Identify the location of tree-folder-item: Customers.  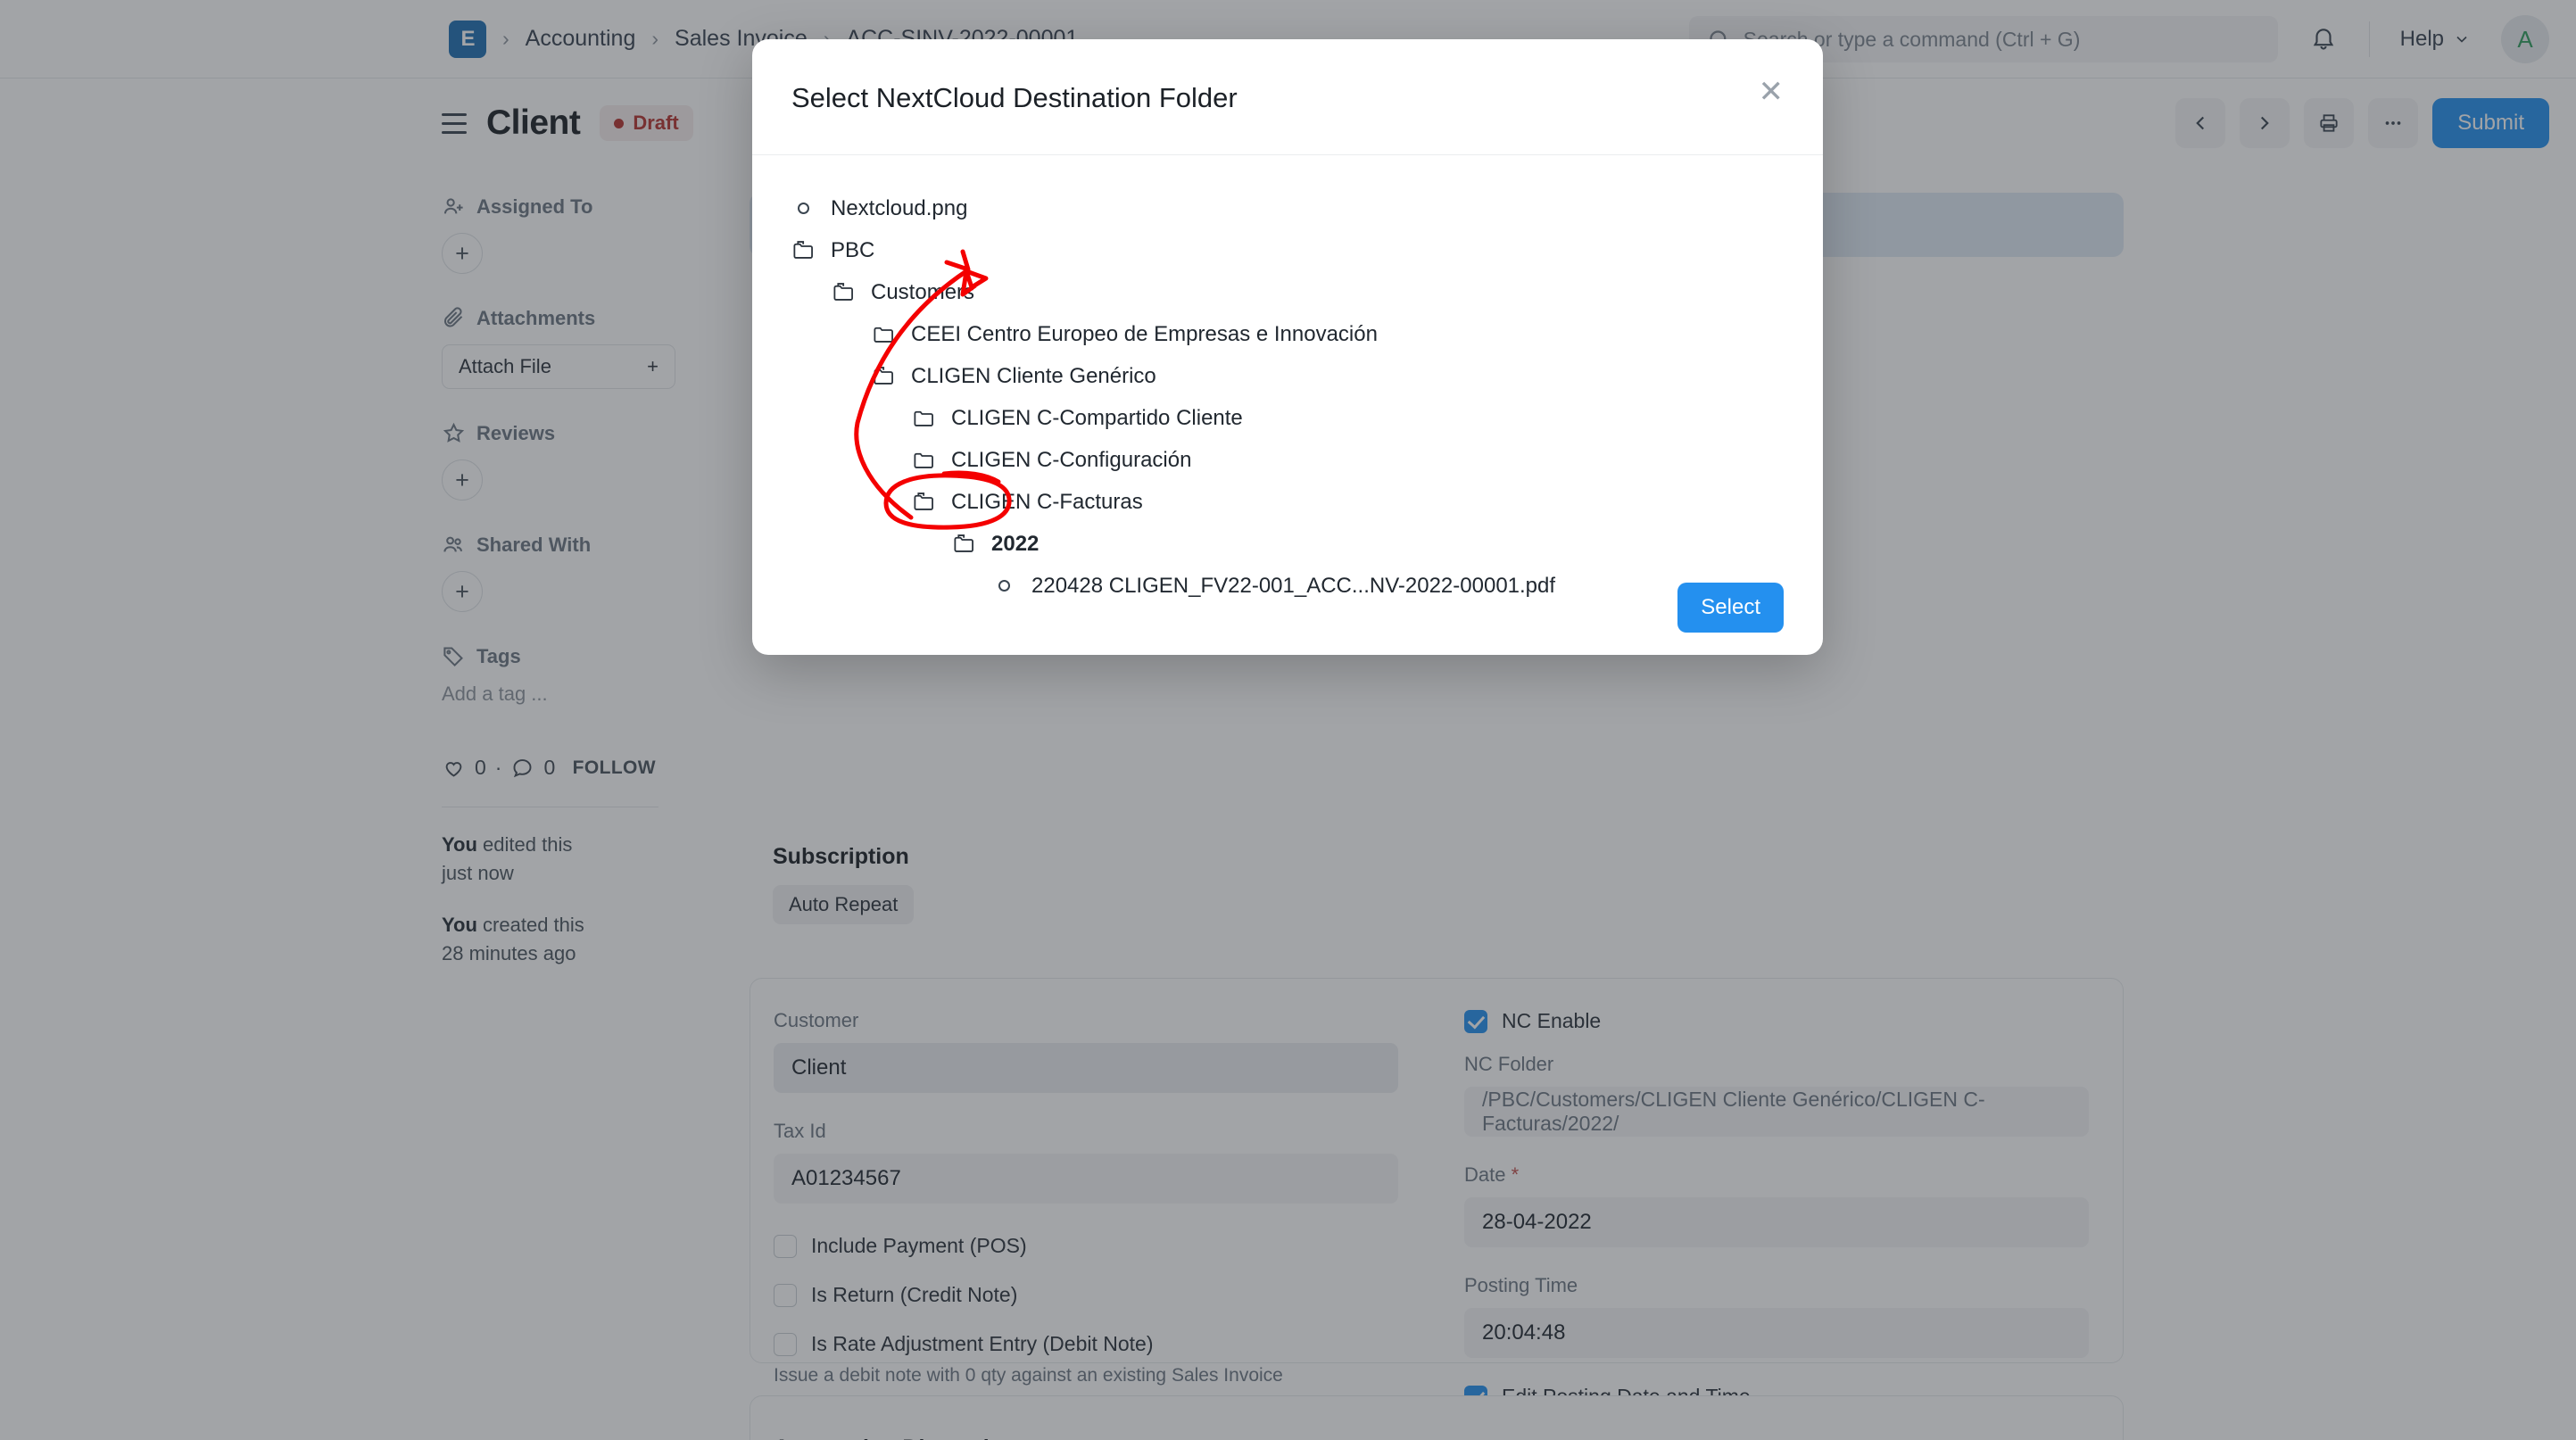
(1308, 292).